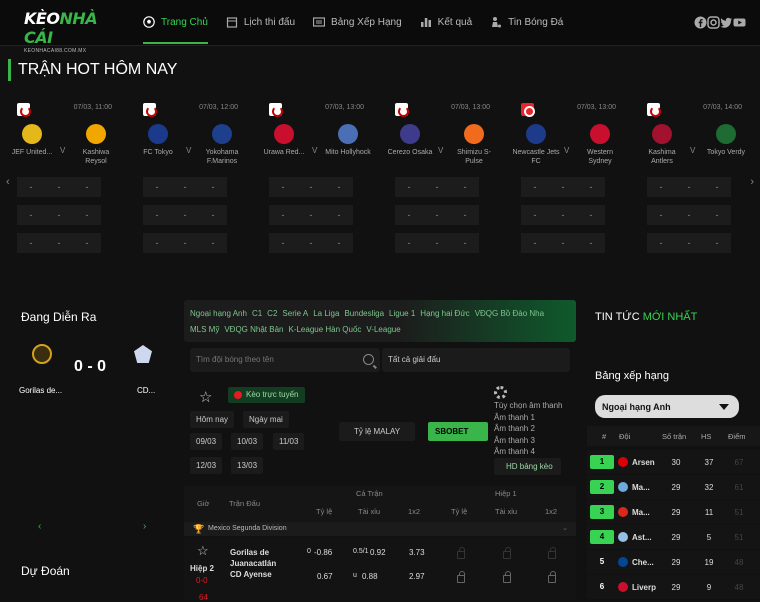 The height and width of the screenshot is (602, 760). What do you see at coordinates (253, 329) in the screenshot?
I see `league-tab: VĐQG Nhật Bản` at bounding box center [253, 329].